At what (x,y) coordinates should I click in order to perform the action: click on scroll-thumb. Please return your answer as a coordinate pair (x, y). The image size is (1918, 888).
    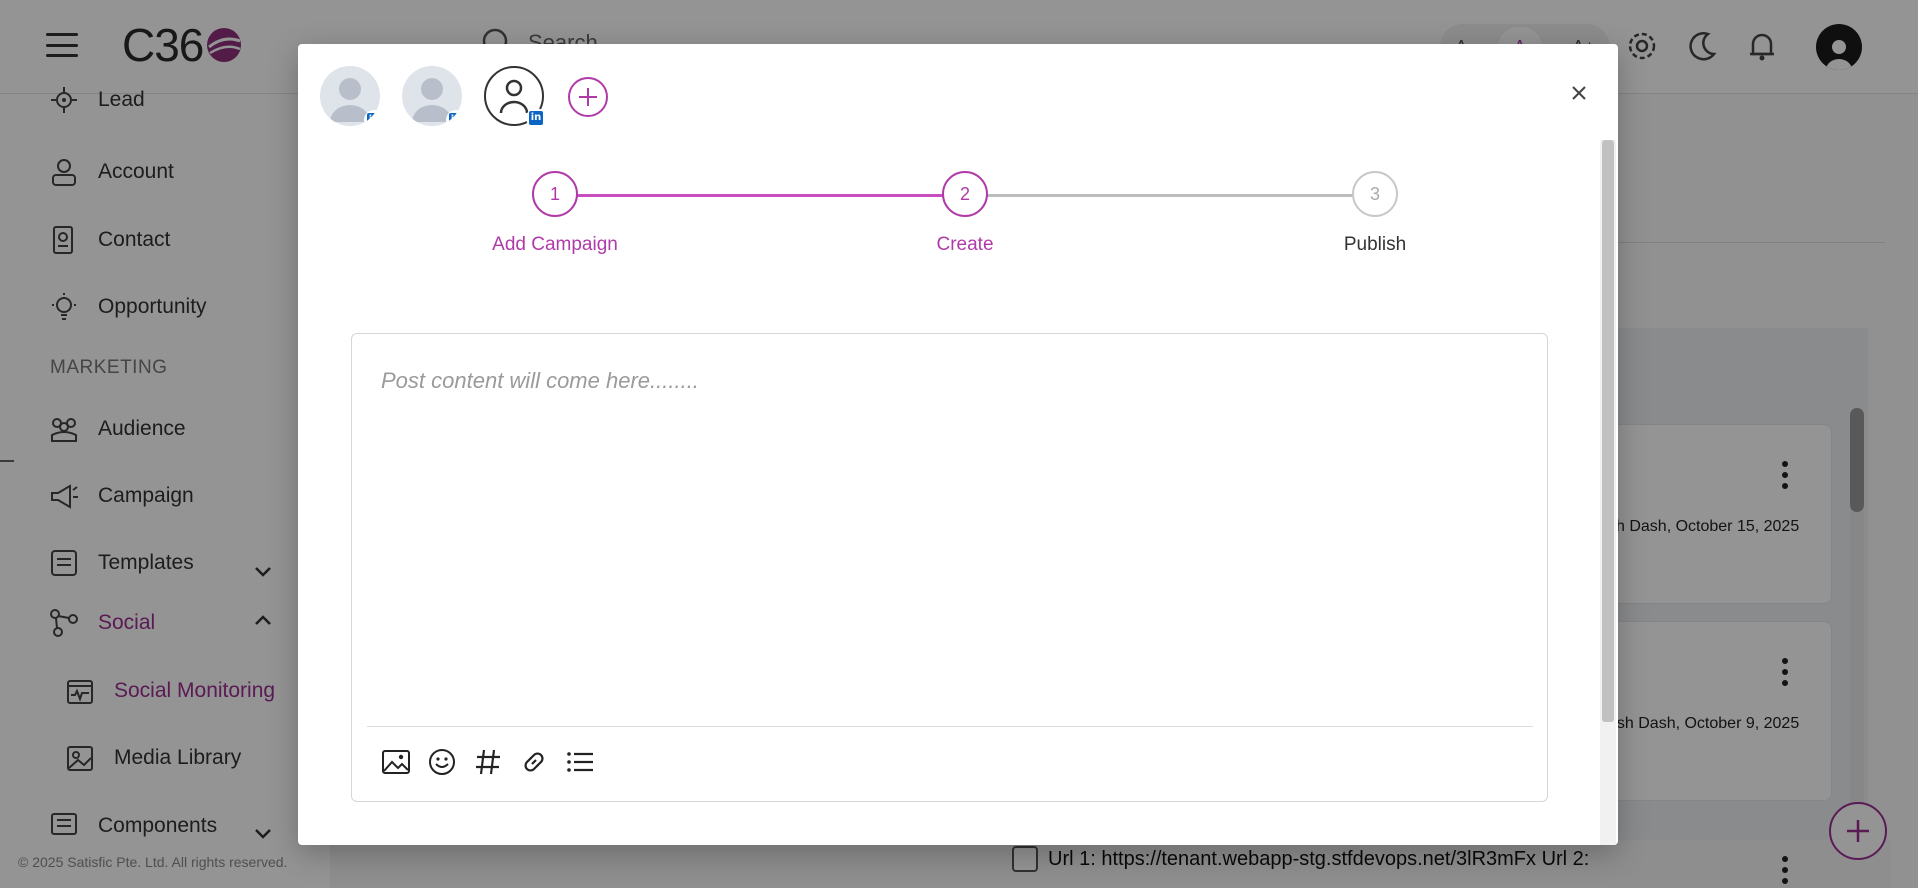
    Looking at the image, I should click on (1608, 431).